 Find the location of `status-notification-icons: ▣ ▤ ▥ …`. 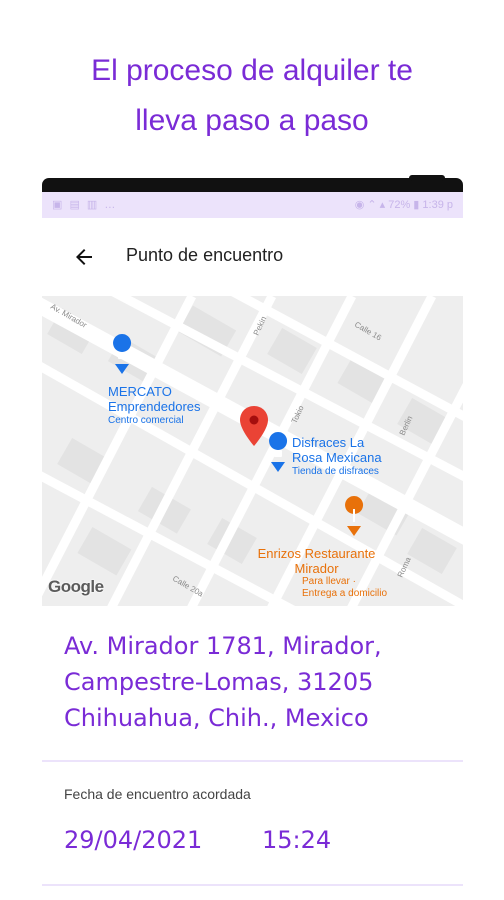

status-notification-icons: ▣ ▤ ▥ … is located at coordinates (85, 205).